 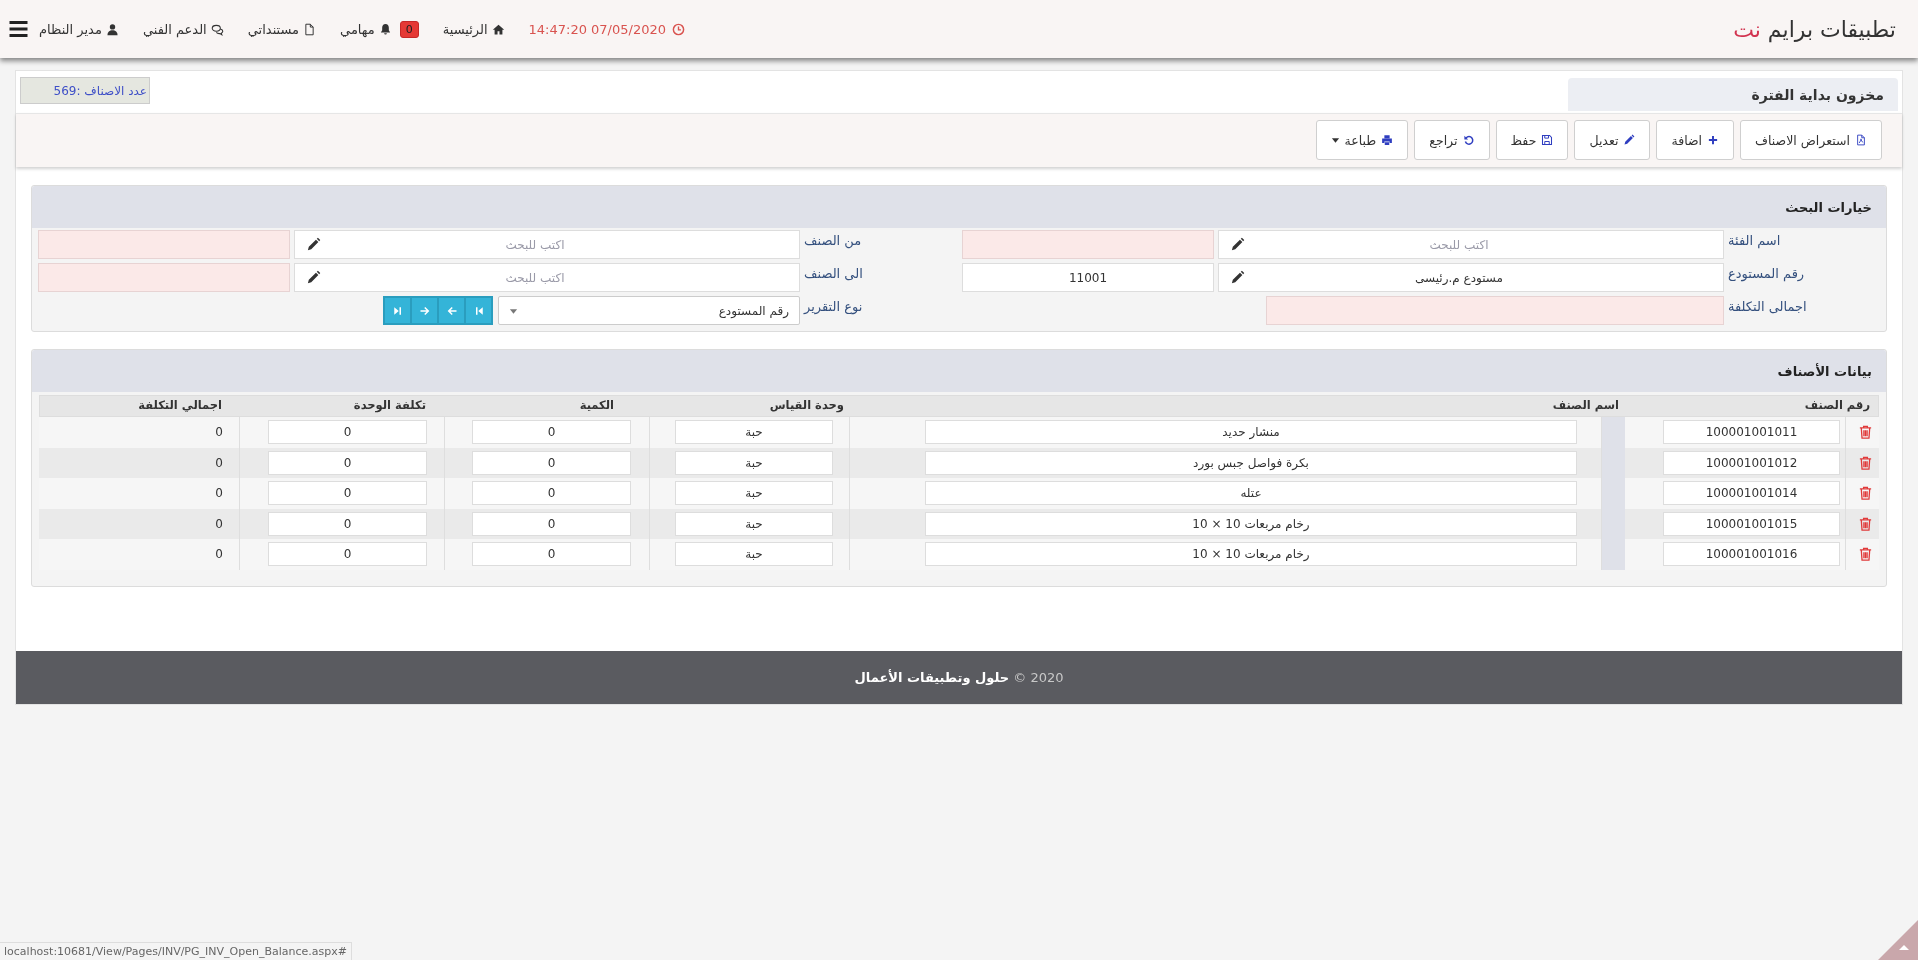 I want to click on floppy-disk-icon, so click(x=1547, y=140).